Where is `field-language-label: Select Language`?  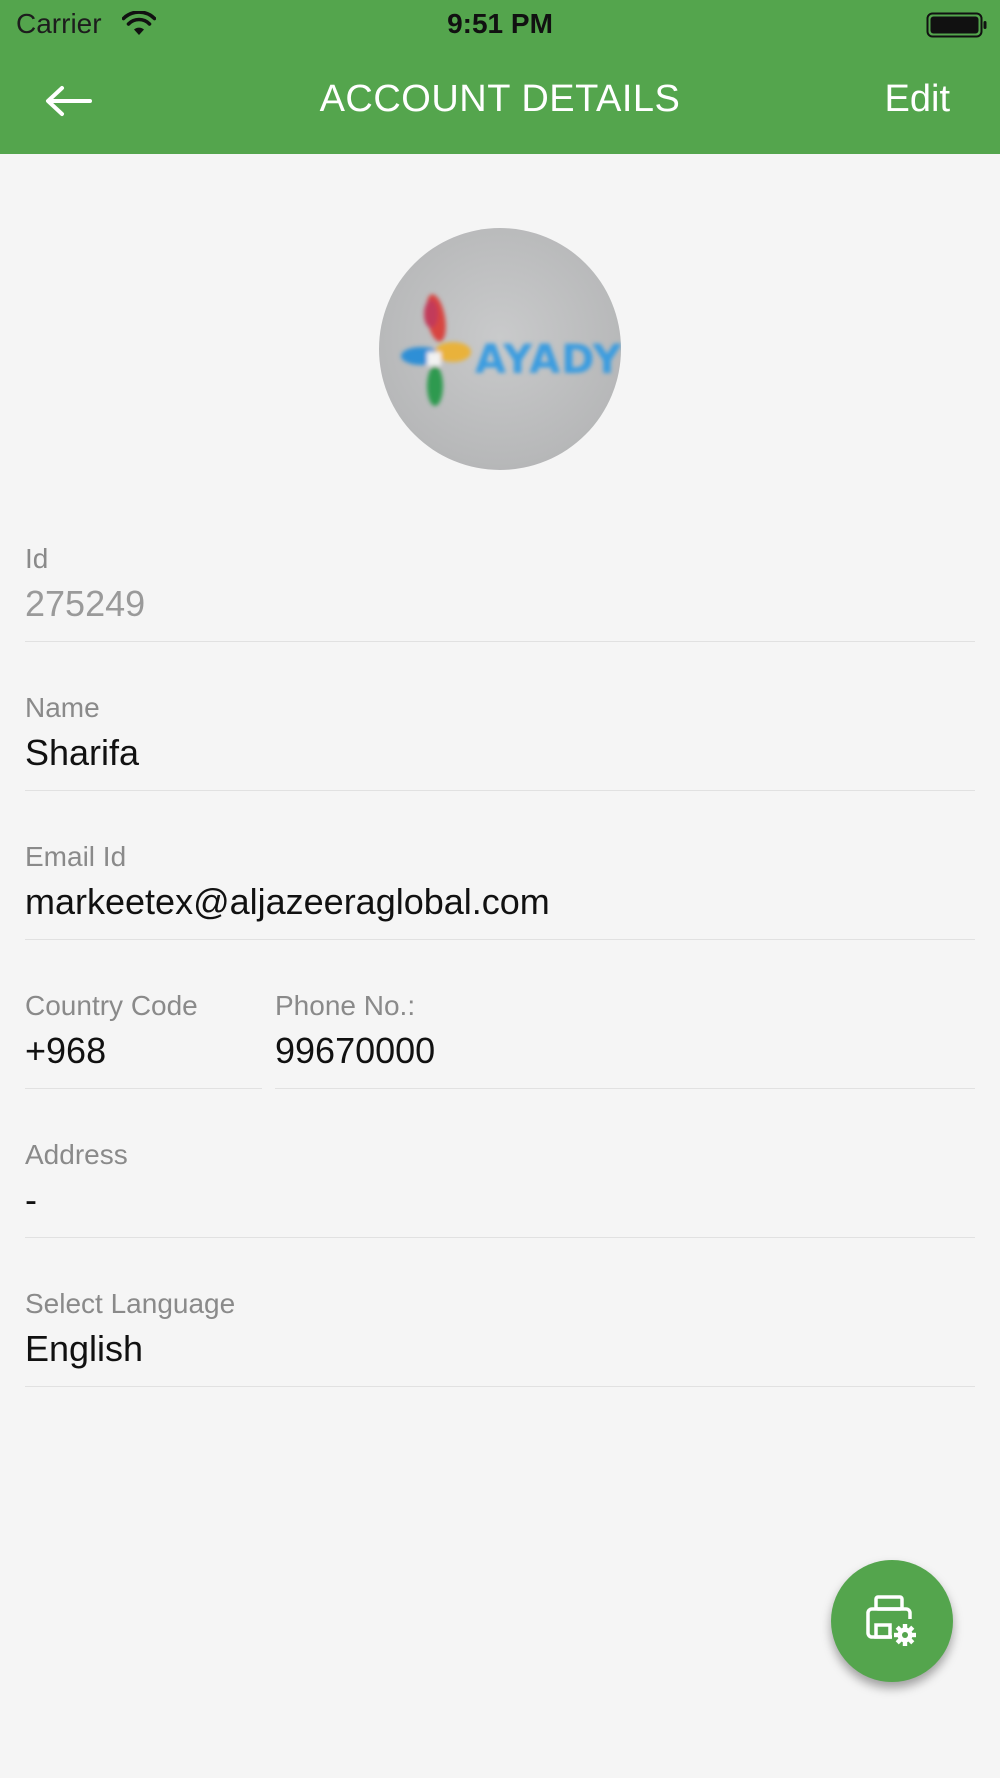 field-language-label: Select Language is located at coordinates (130, 1303).